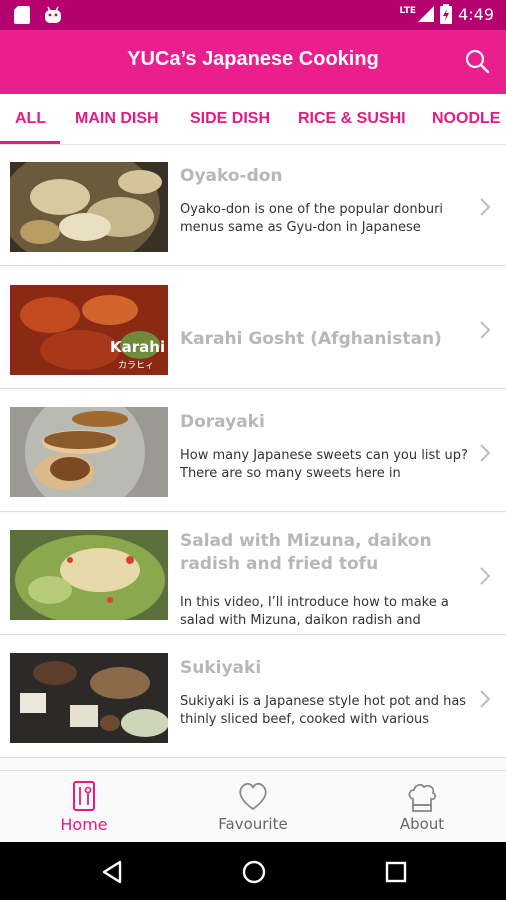  I want to click on nav-home-label: Home, so click(84, 824).